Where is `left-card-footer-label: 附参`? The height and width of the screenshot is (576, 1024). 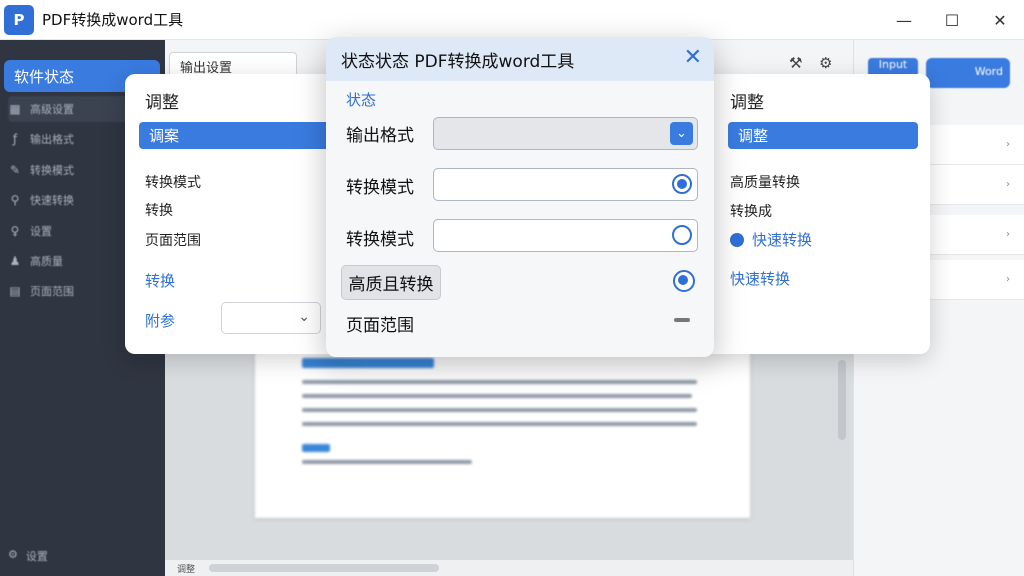
left-card-footer-label: 附参 is located at coordinates (160, 321).